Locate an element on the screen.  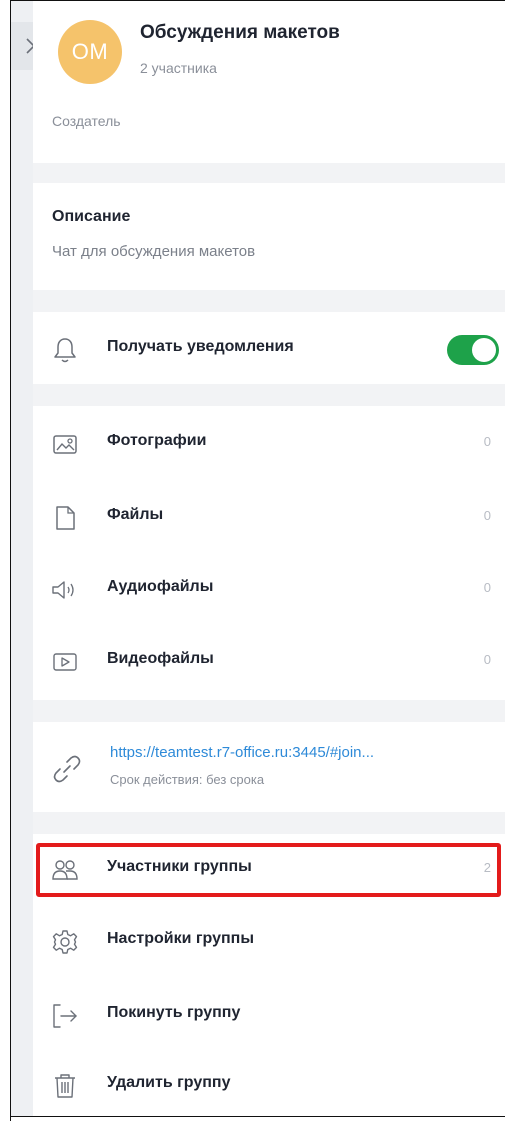
bell-icon is located at coordinates (65, 350).